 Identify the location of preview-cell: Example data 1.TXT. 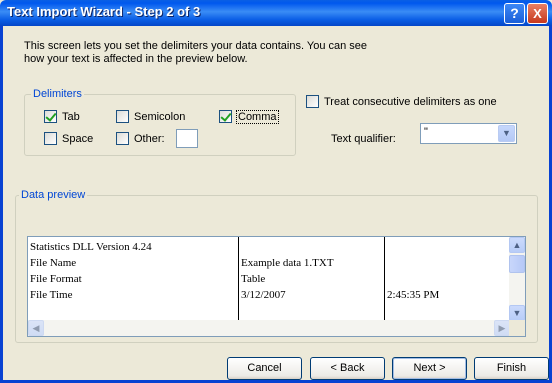
(287, 263).